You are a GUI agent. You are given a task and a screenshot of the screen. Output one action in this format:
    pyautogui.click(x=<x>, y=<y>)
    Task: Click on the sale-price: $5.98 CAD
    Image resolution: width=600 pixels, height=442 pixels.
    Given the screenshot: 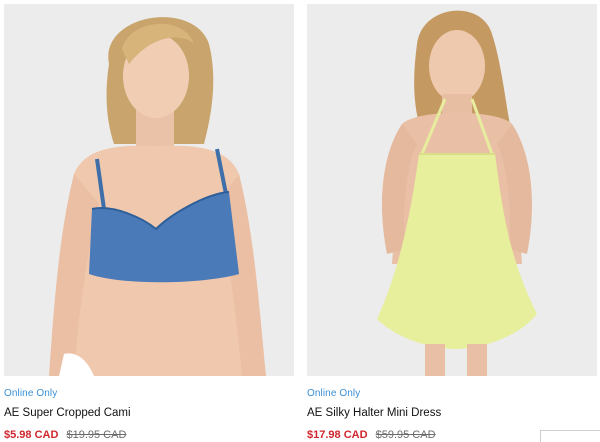 What is the action you would take?
    pyautogui.click(x=31, y=435)
    